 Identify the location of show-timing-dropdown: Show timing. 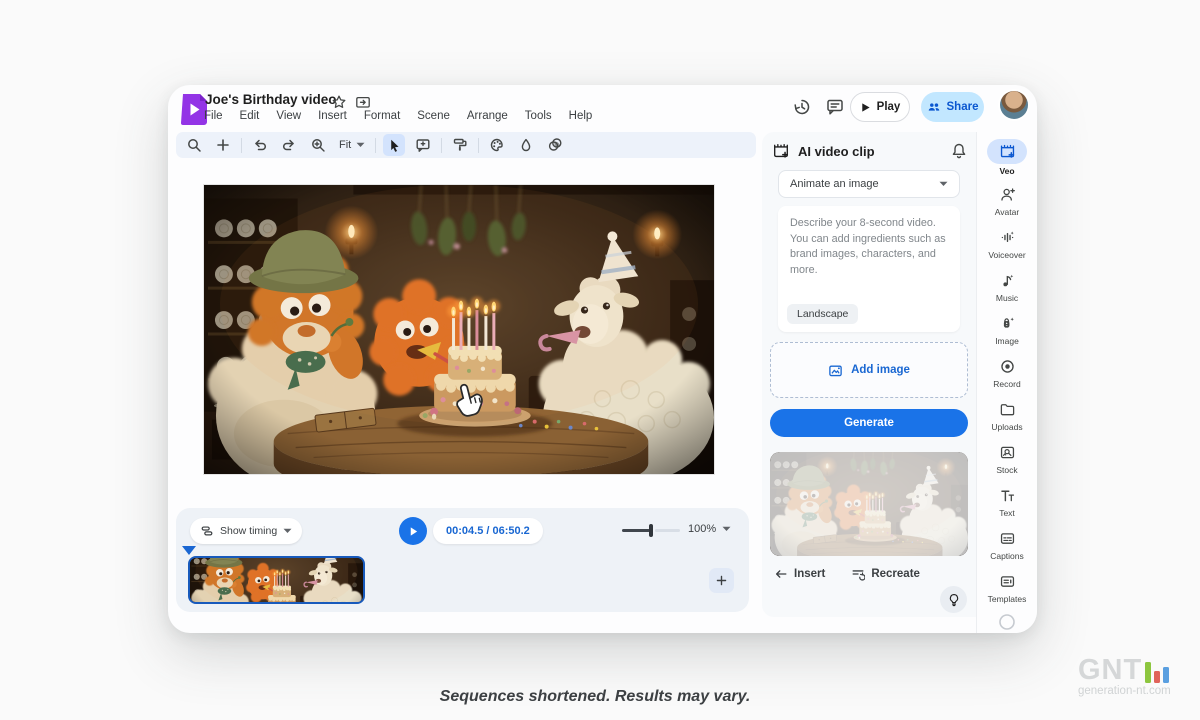
(246, 531).